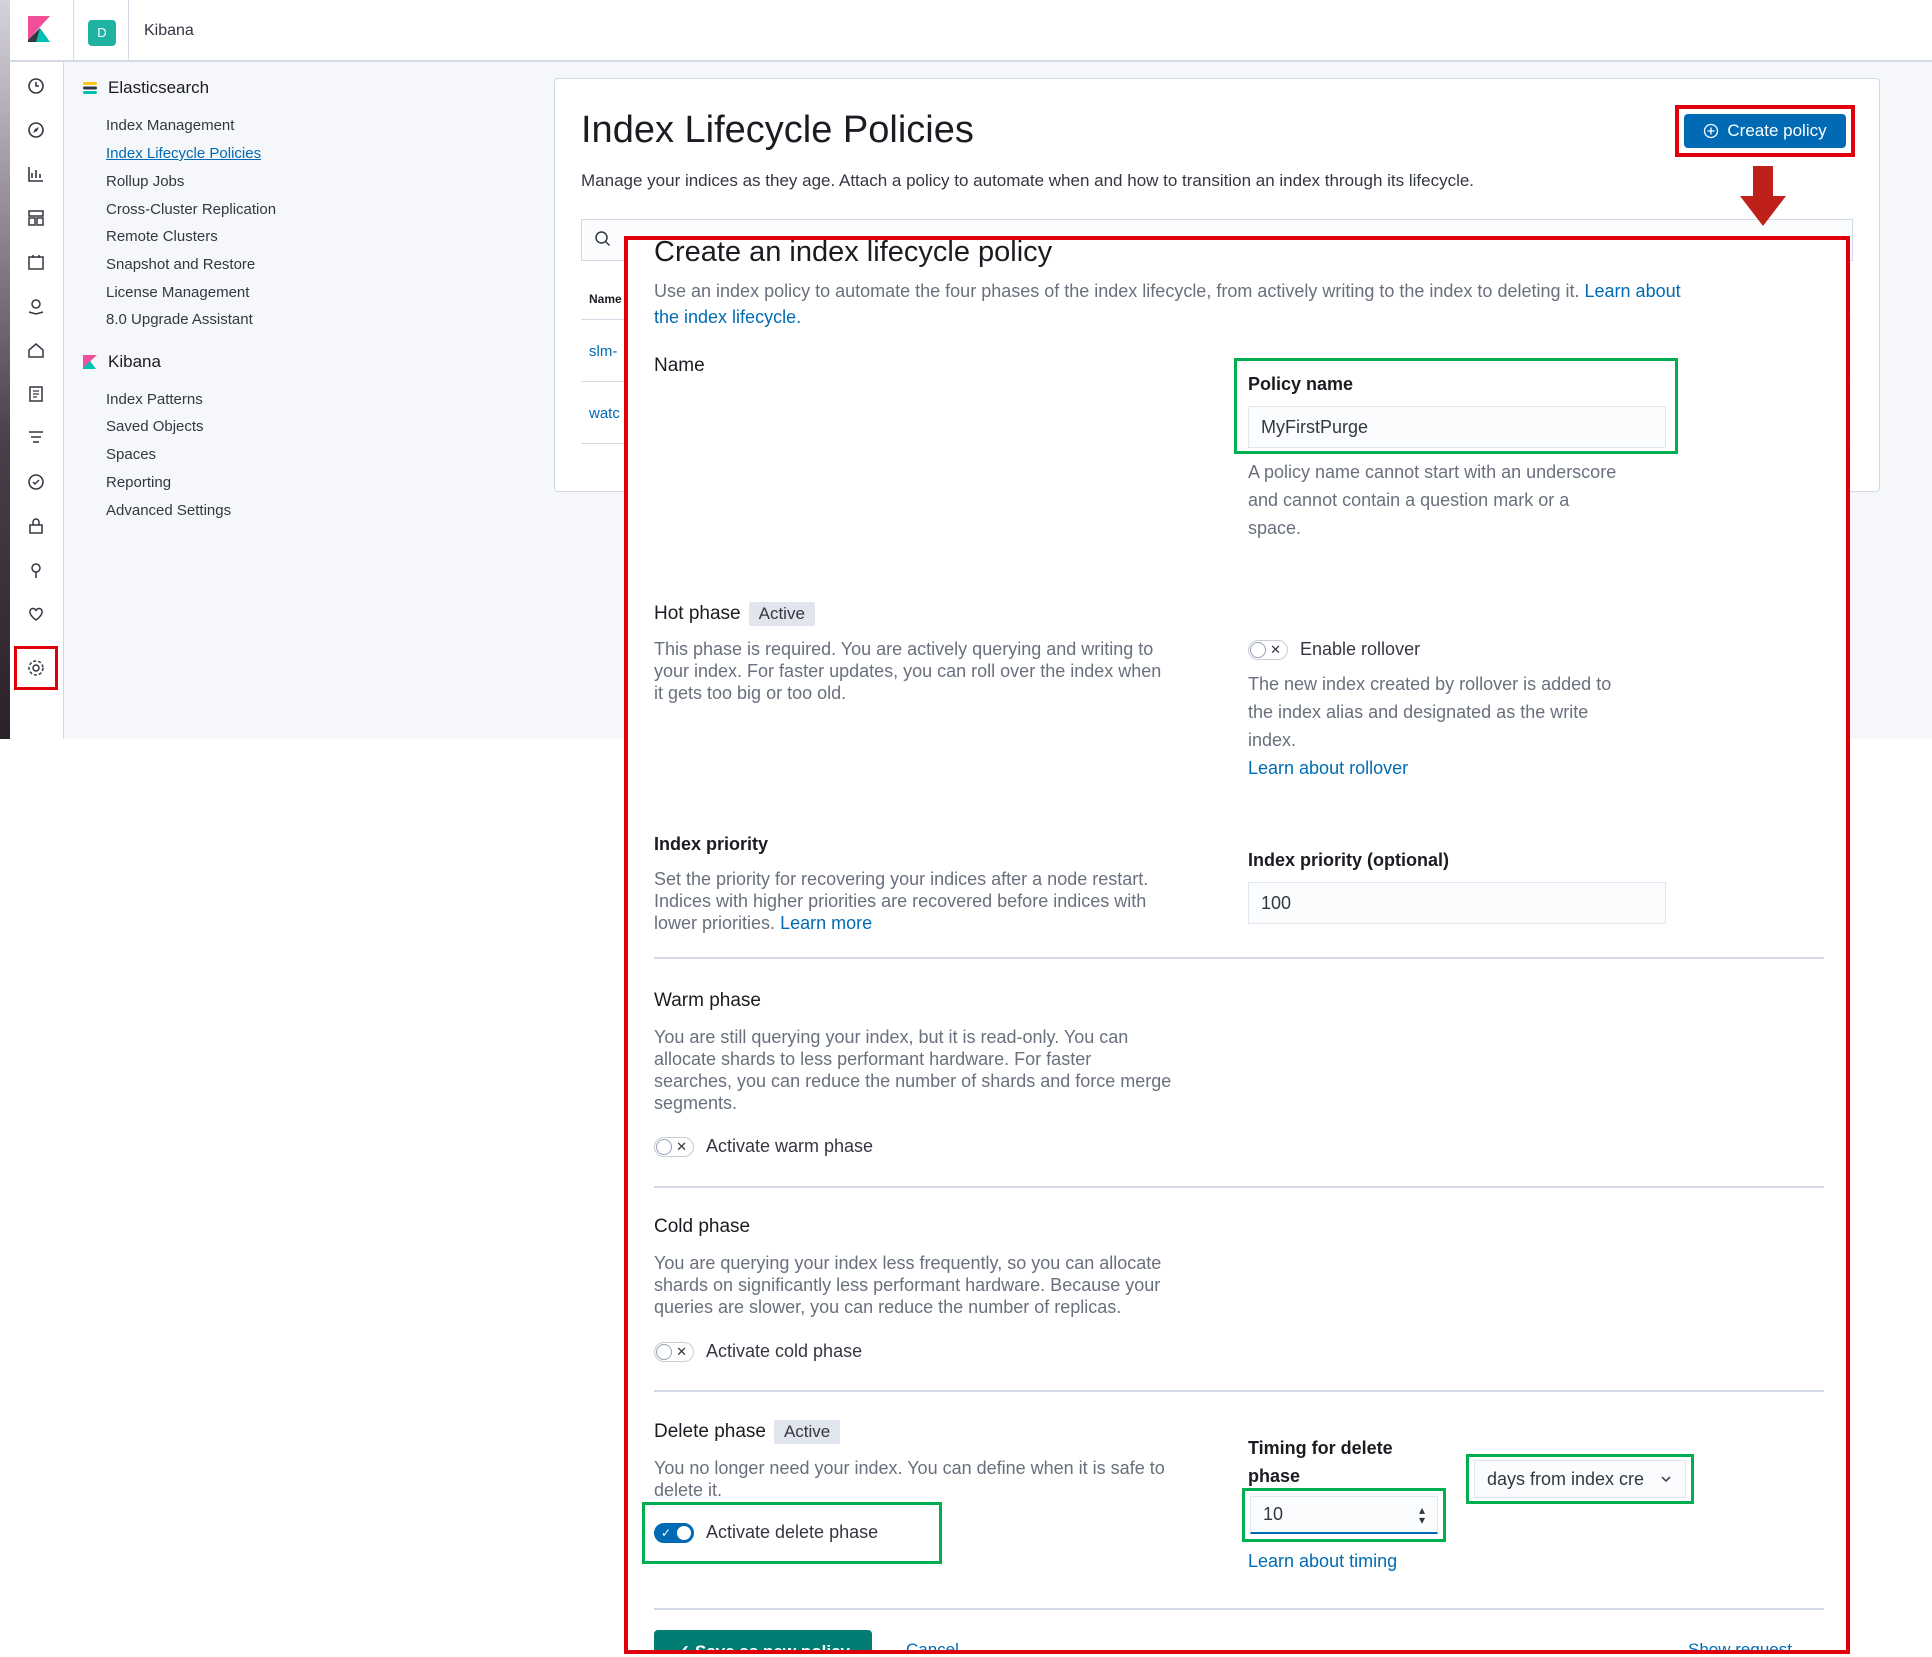 This screenshot has width=1932, height=1657. I want to click on timing-unit-value: days from index cre, so click(1566, 1478).